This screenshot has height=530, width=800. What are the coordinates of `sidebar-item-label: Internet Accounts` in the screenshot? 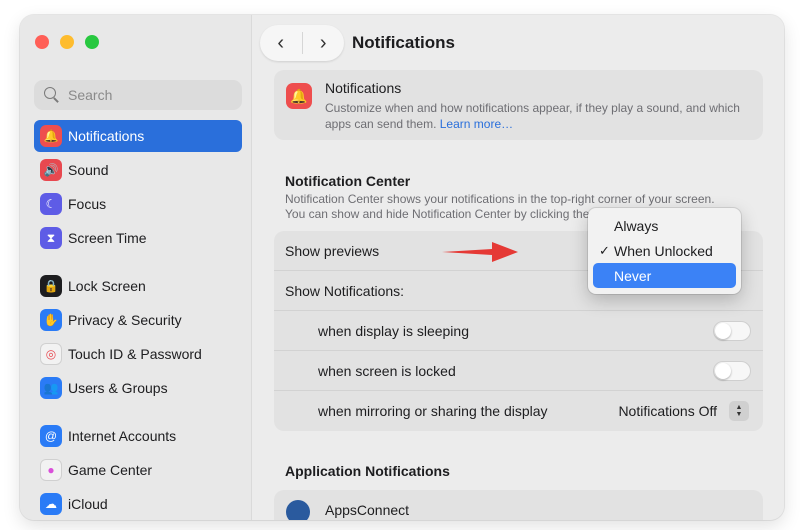 It's located at (122, 436).